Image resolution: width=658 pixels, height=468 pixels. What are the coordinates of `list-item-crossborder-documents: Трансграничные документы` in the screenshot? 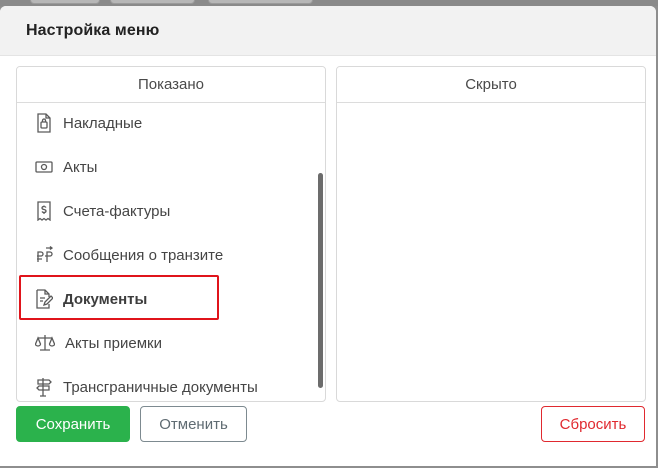 It's located at (146, 386).